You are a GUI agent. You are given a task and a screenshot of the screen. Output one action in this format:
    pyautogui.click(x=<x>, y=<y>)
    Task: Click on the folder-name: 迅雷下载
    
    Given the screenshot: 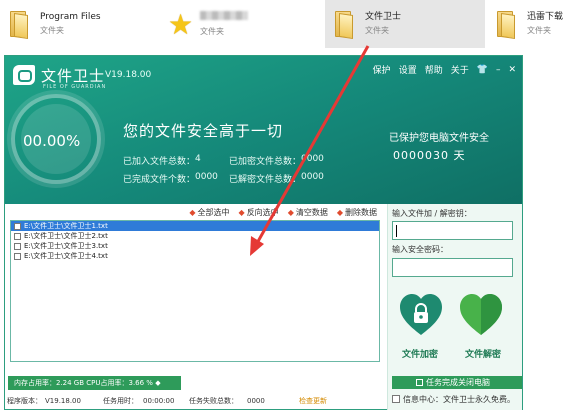 What is the action you would take?
    pyautogui.click(x=545, y=17)
    